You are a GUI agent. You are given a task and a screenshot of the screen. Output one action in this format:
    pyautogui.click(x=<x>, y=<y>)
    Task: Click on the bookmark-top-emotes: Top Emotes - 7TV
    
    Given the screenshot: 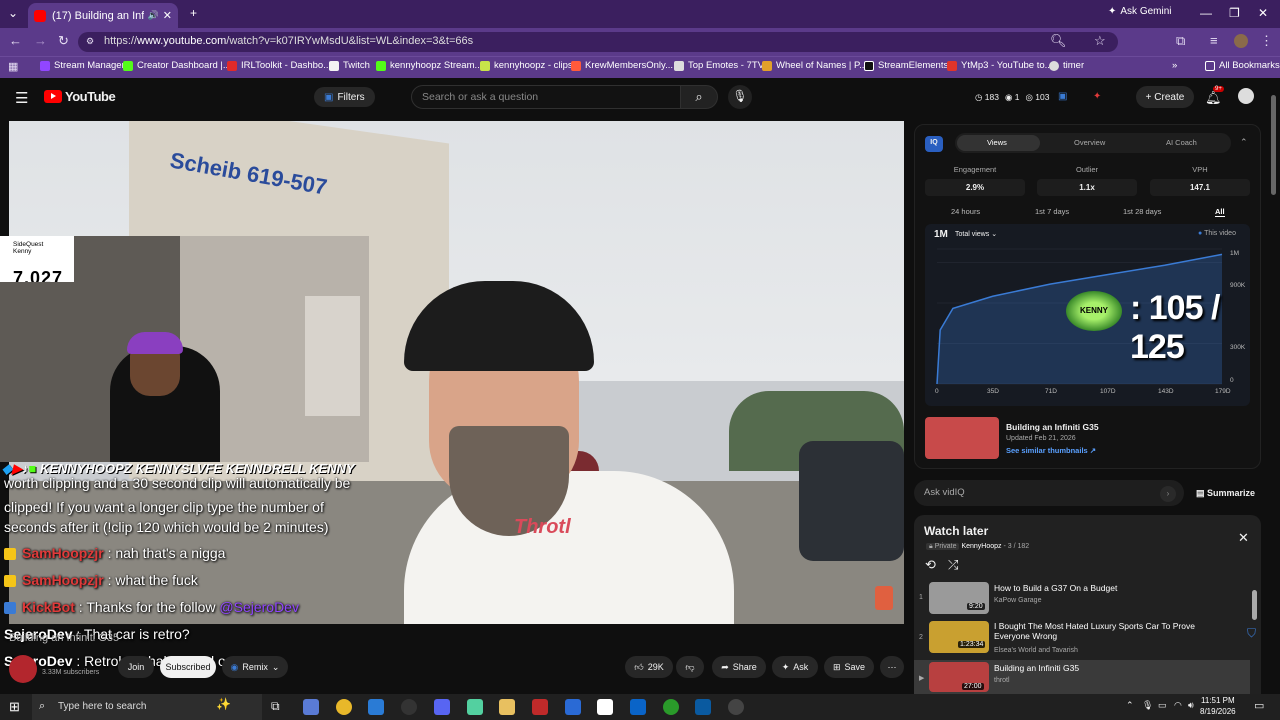 What is the action you would take?
    pyautogui.click(x=719, y=65)
    